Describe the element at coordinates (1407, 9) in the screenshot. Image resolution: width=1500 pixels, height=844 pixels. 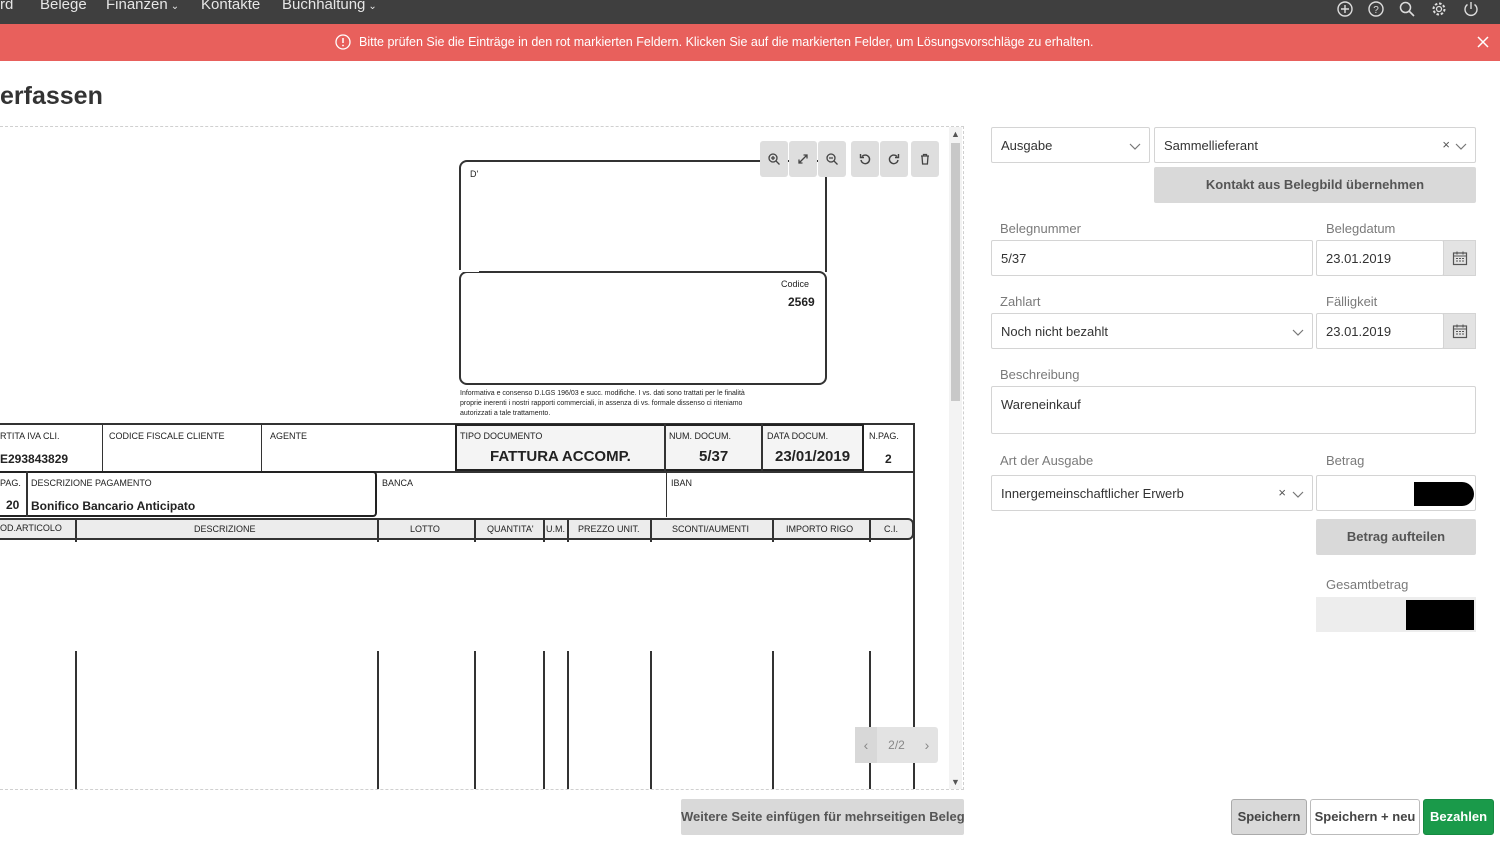
I see `search-icon` at that location.